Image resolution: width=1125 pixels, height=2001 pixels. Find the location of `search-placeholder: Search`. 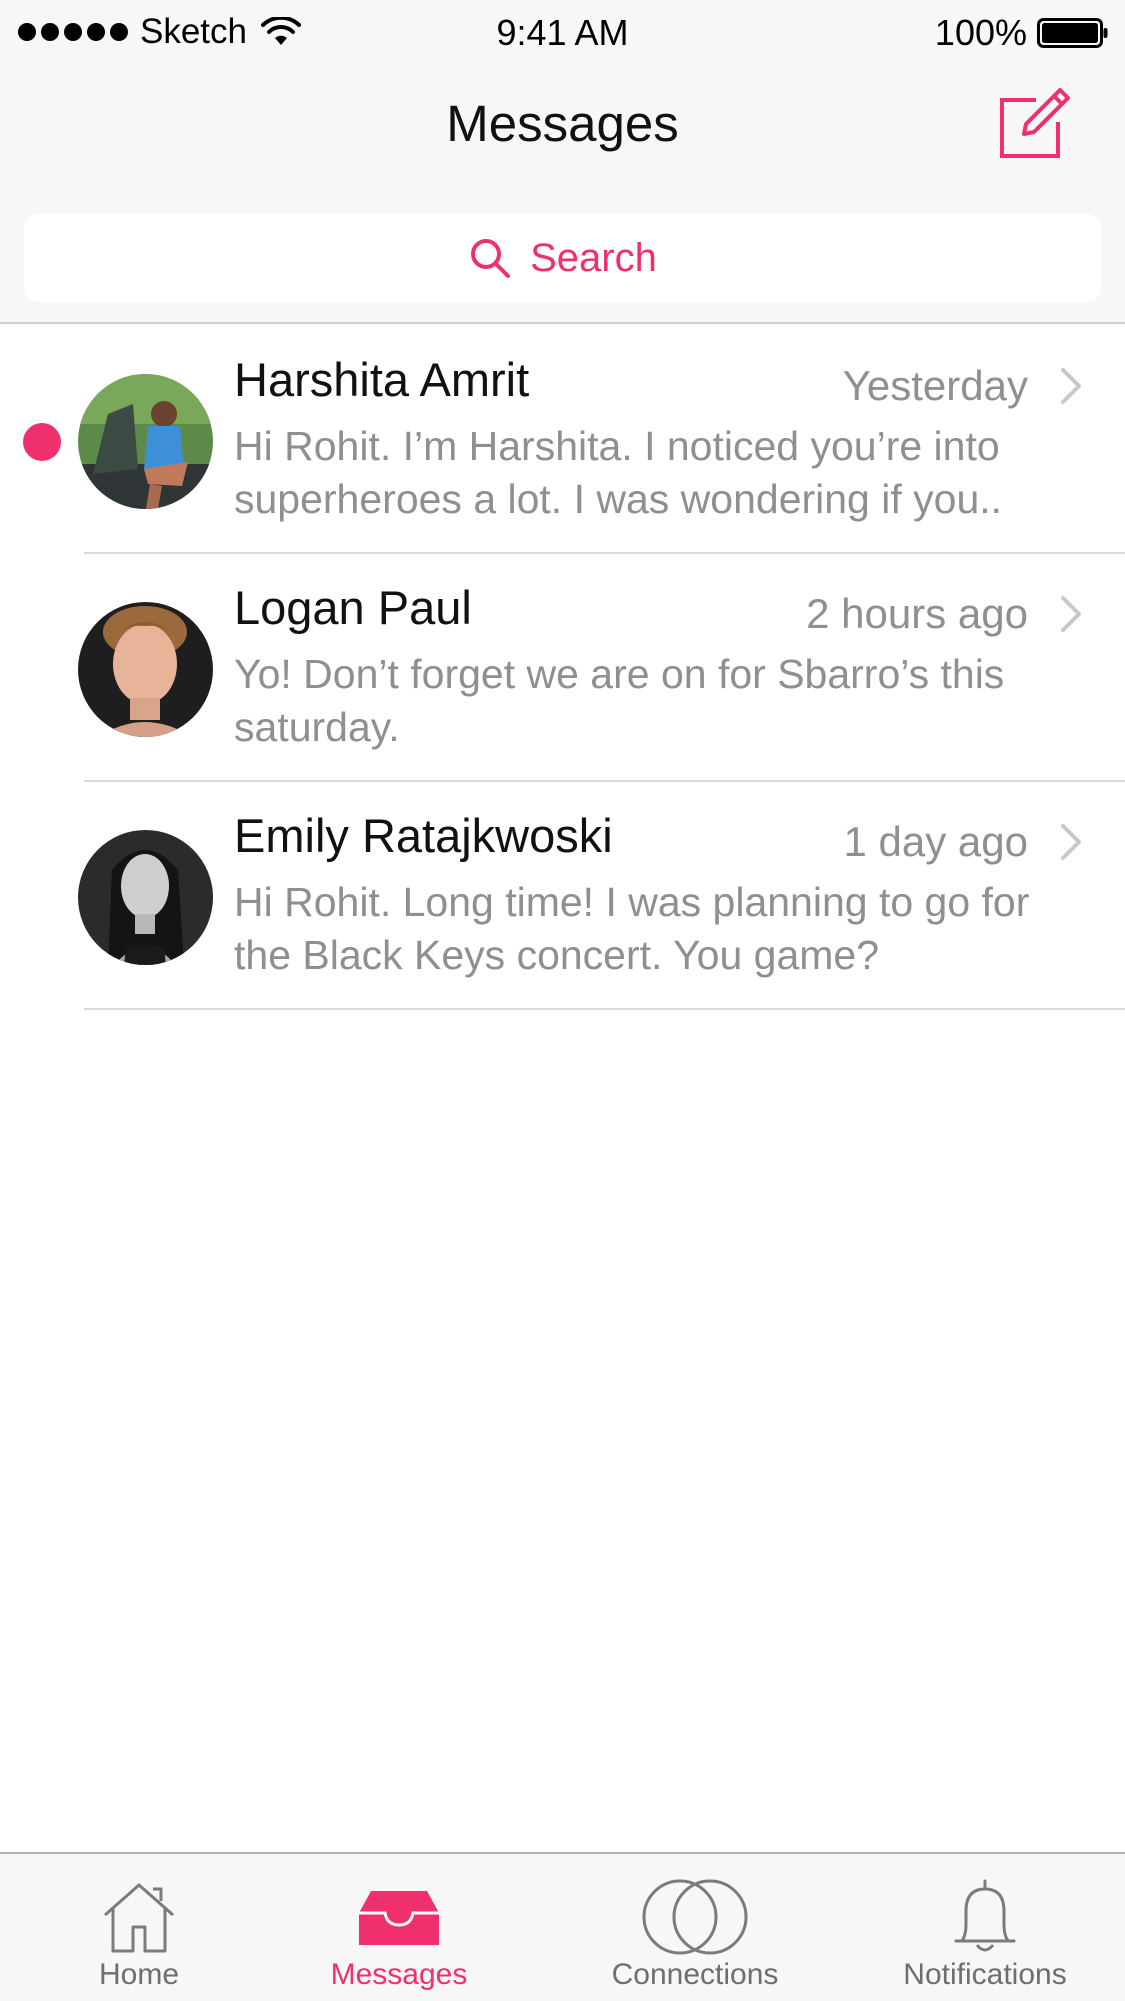

search-placeholder: Search is located at coordinates (593, 257).